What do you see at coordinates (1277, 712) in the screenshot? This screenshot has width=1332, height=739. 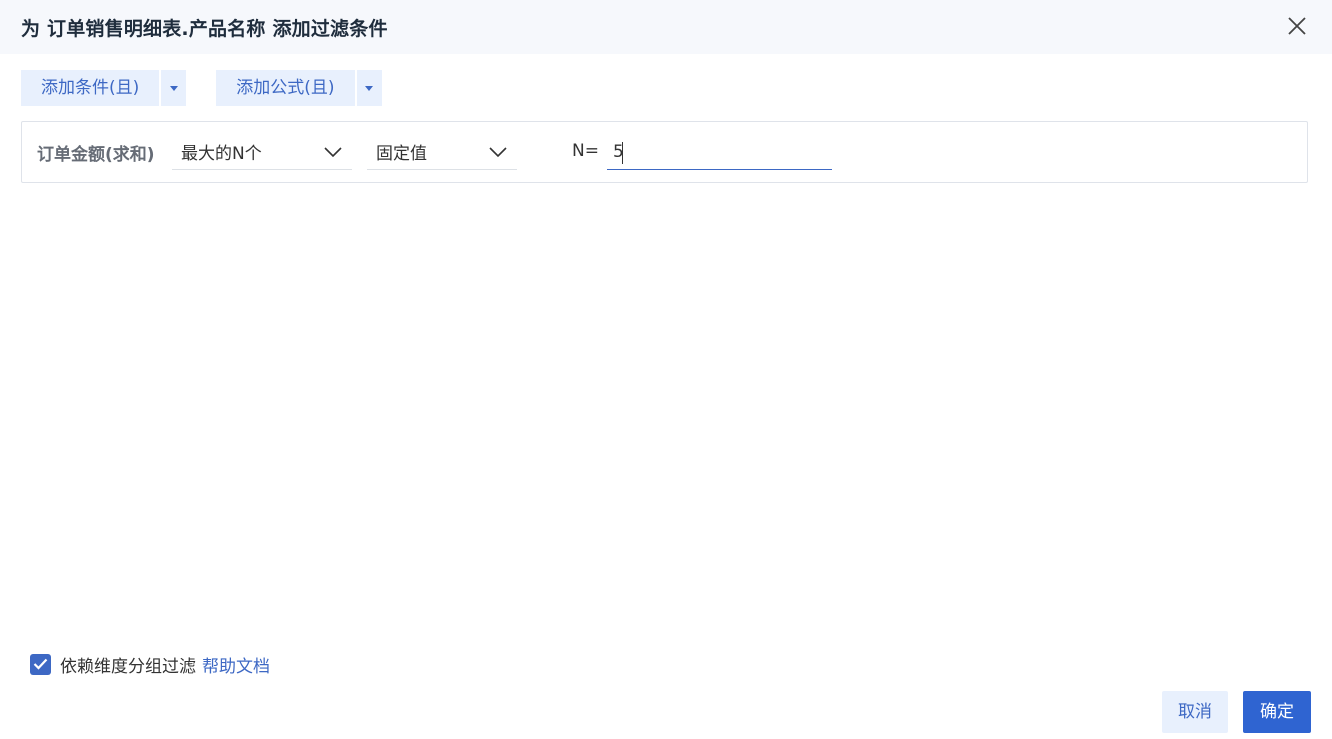 I see `confirm-button: 确定` at bounding box center [1277, 712].